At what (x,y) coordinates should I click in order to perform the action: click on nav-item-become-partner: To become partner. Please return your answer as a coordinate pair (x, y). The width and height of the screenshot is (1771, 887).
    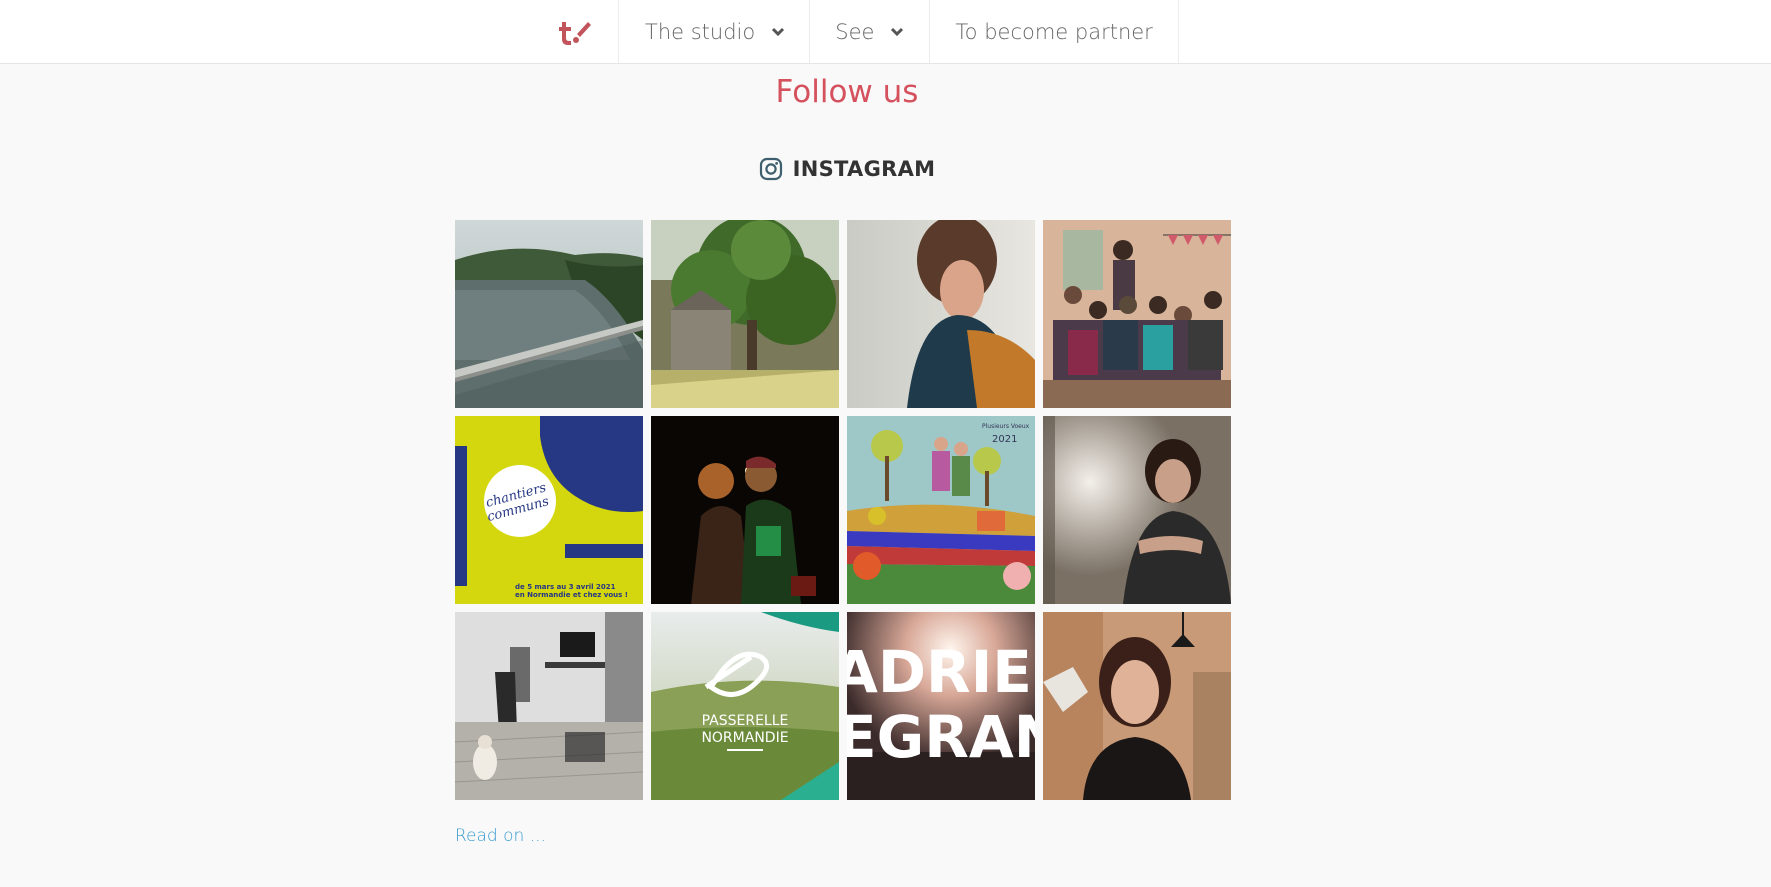
    Looking at the image, I should click on (1054, 31).